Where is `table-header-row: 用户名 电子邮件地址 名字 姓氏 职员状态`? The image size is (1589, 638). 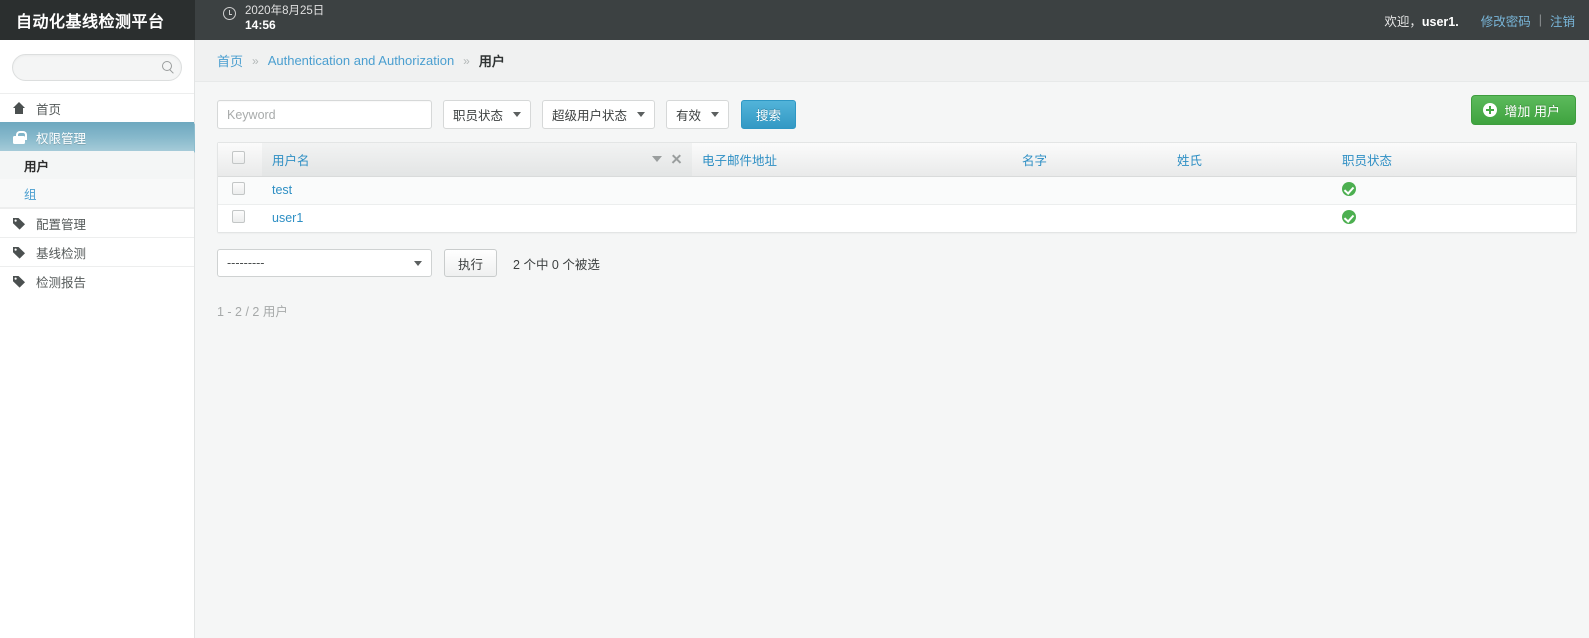
table-header-row: 用户名 电子邮件地址 名字 姓氏 职员状态 is located at coordinates (897, 160).